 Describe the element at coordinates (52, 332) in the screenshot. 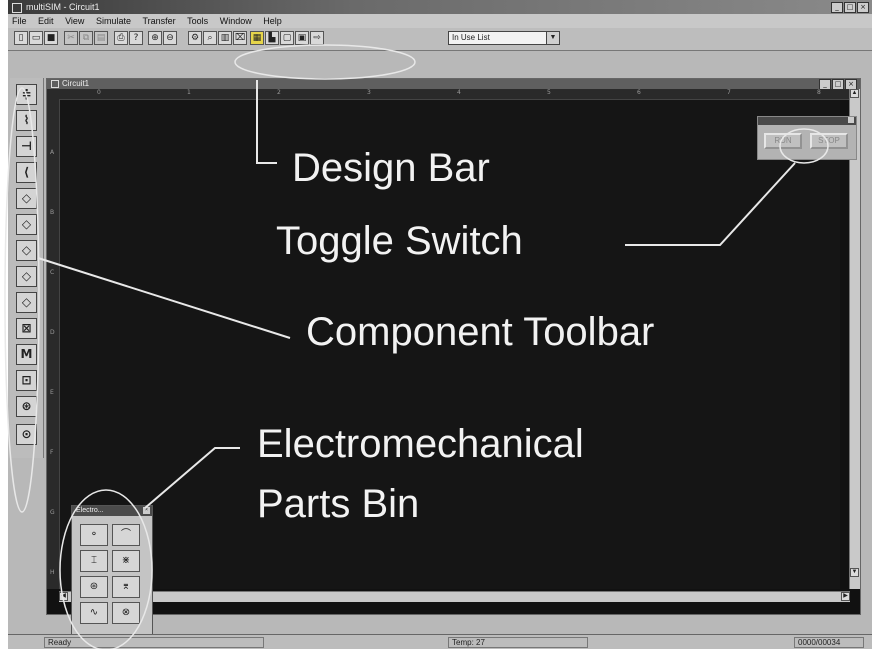

I see `ruler-v-tick: D` at that location.